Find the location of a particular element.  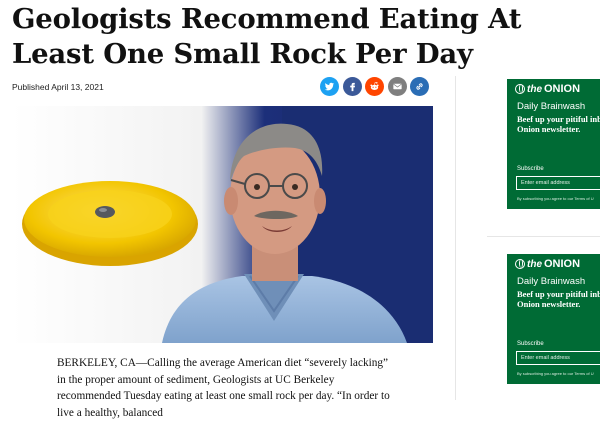

link-icon is located at coordinates (419, 86).